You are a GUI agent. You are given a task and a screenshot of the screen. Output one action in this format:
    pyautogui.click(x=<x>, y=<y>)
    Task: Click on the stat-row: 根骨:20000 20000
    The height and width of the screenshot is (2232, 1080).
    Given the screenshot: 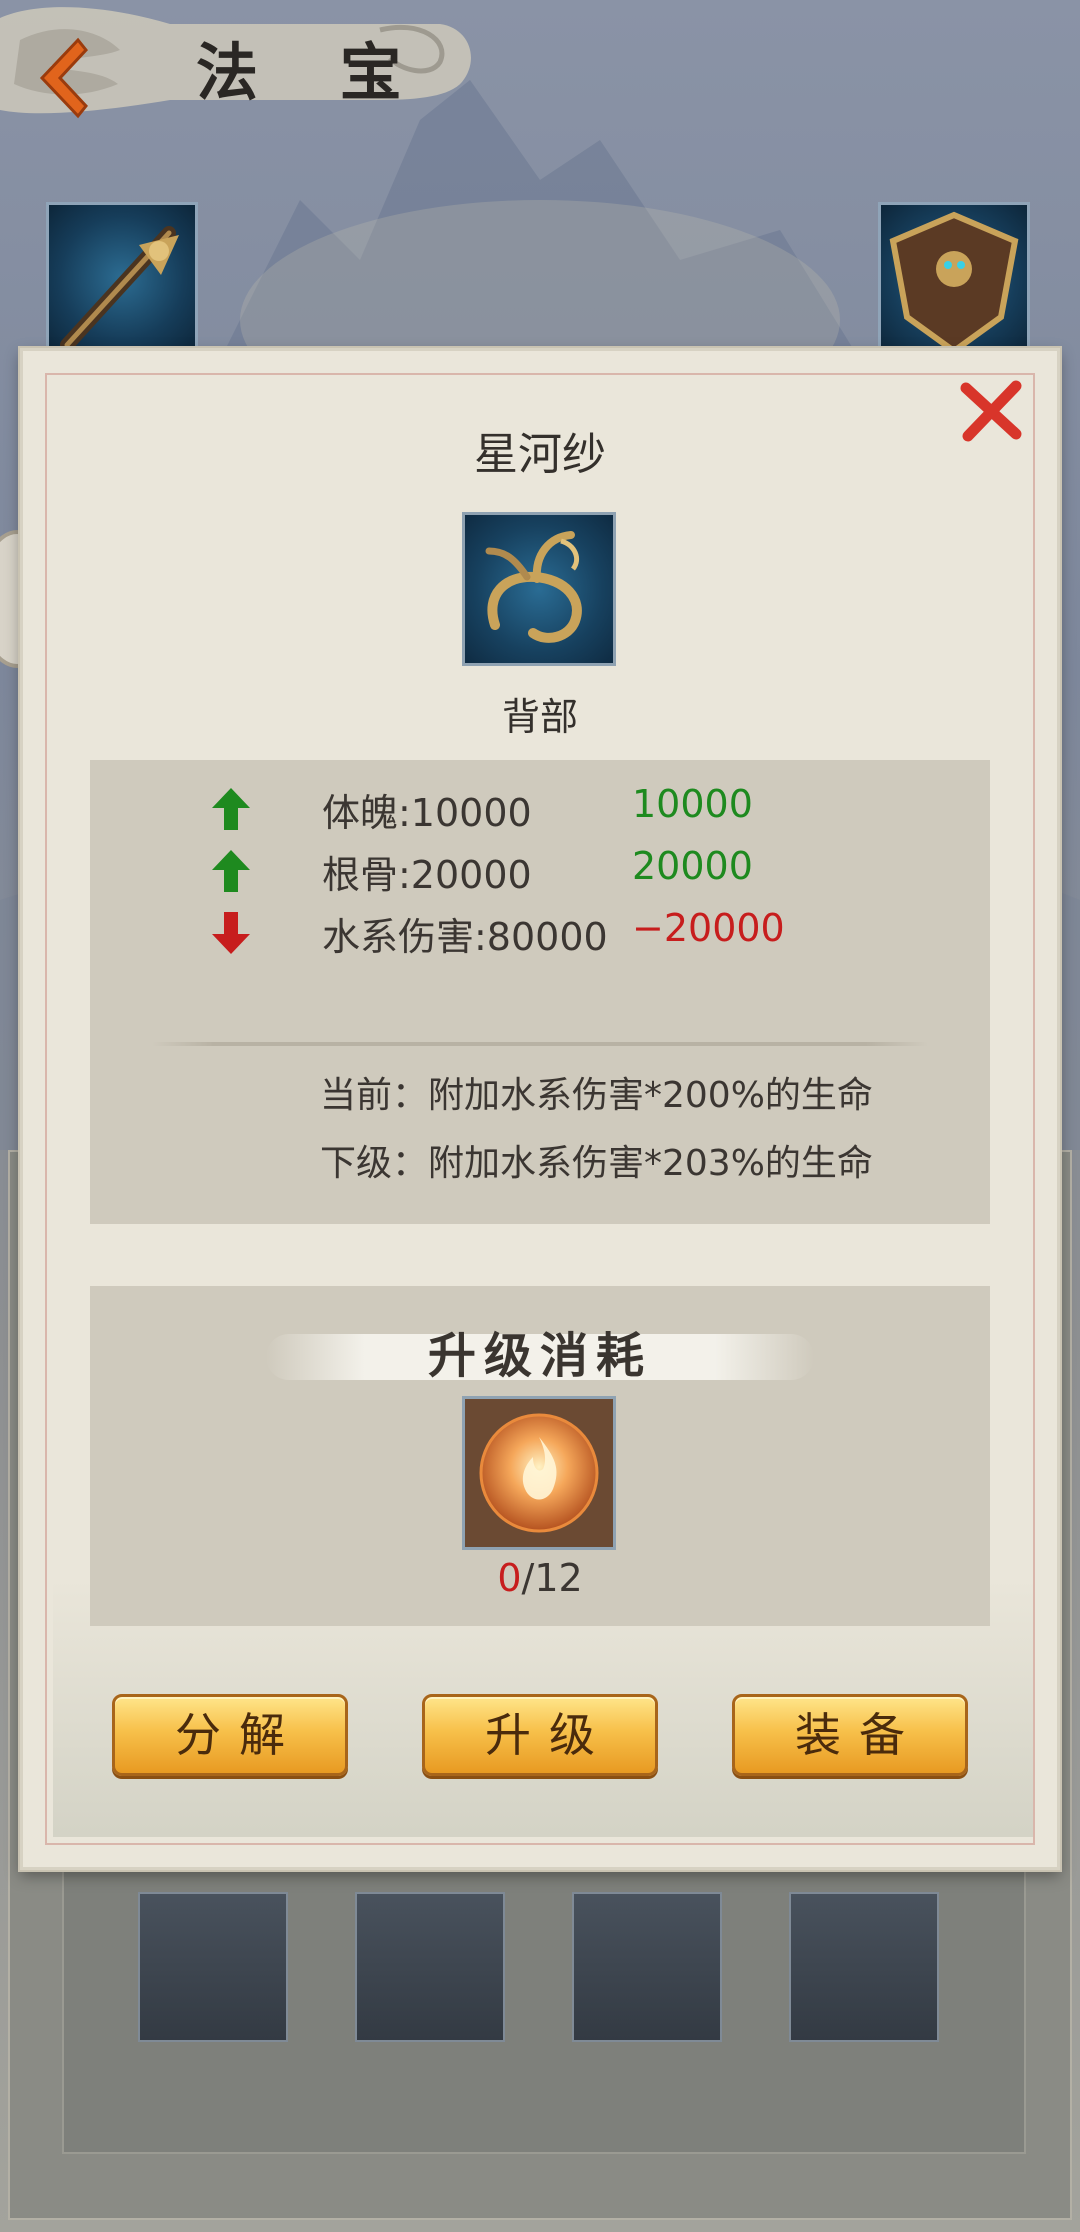 What is the action you would take?
    pyautogui.click(x=540, y=869)
    